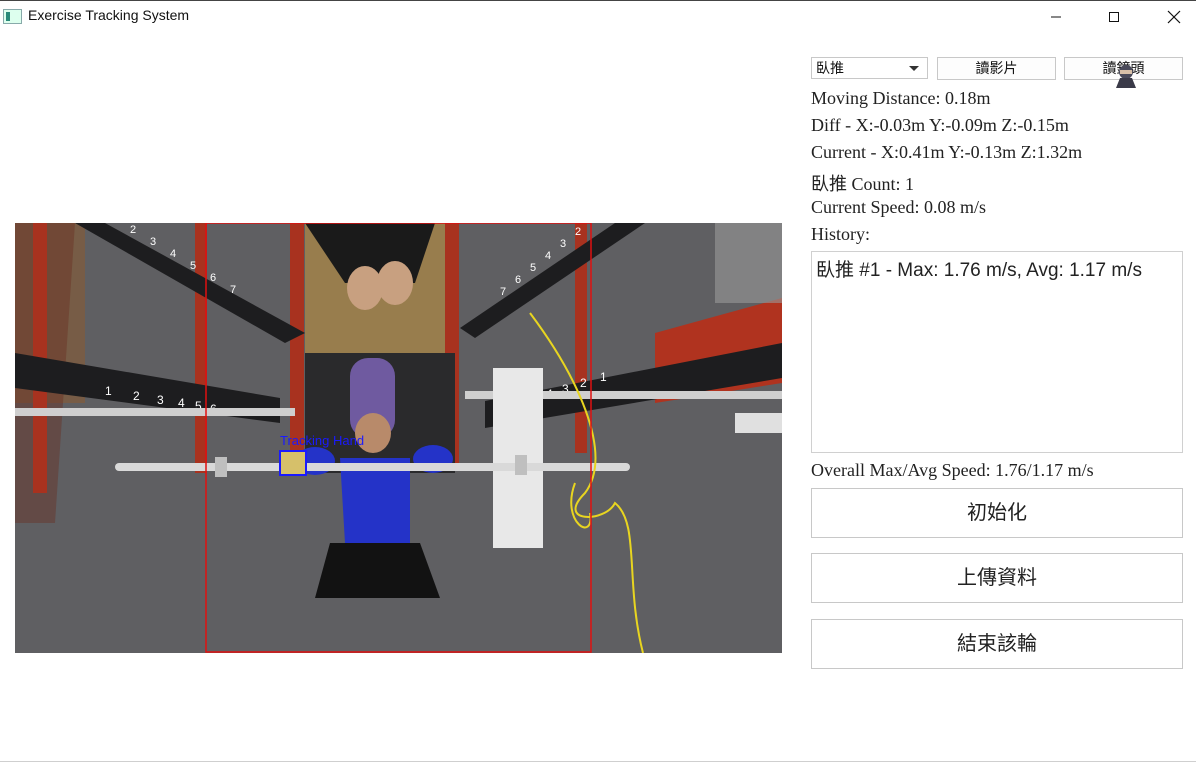 This screenshot has height=764, width=1196. I want to click on current-position: Current - X:0.41m Y:-0.13m Z:1.32m, so click(947, 152).